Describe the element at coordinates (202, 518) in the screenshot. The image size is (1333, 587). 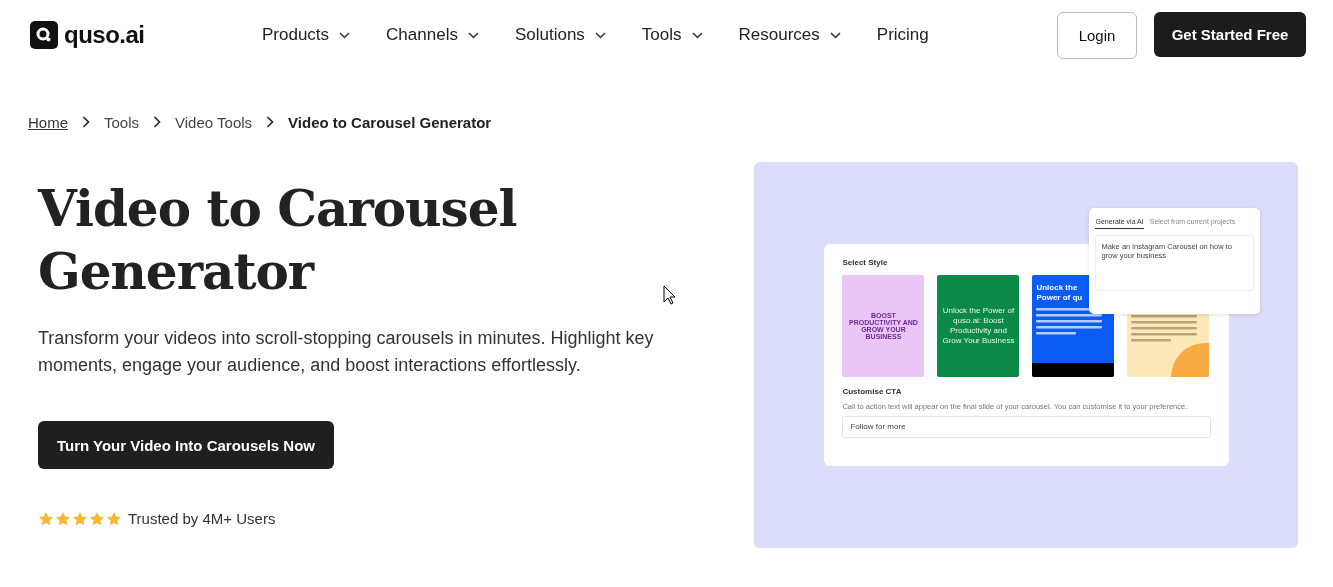
I see `trust-text: Trusted by 4M+ Users` at that location.